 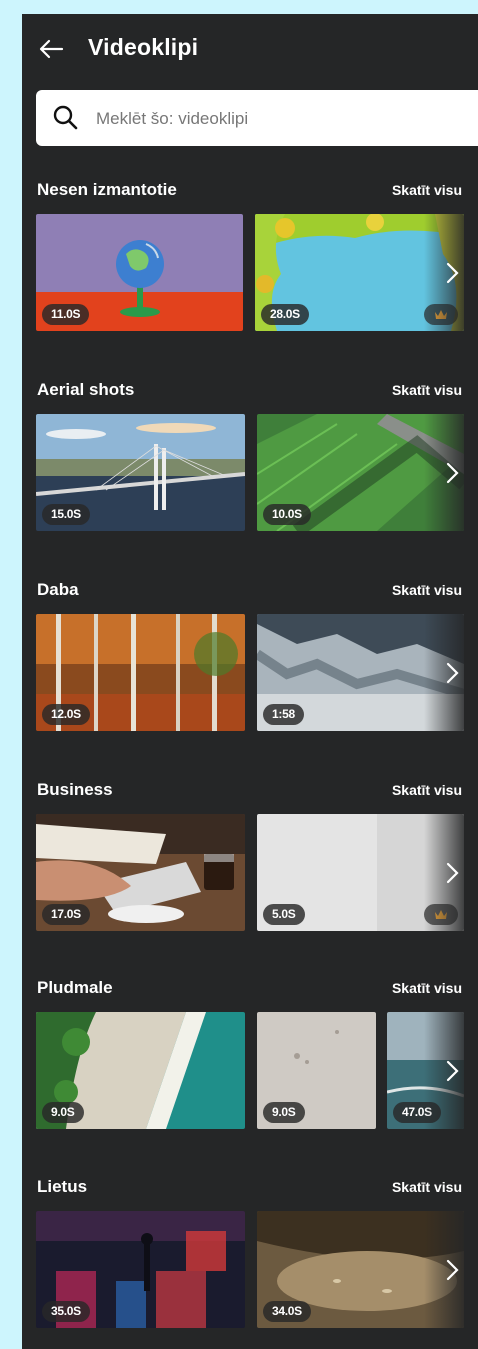 I want to click on panel-header: Videoklipi, so click(x=250, y=47).